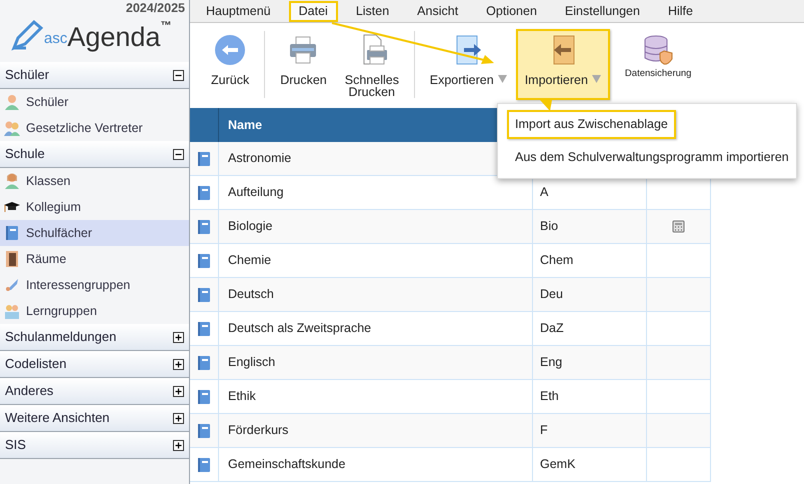 The height and width of the screenshot is (484, 804). I want to click on group-icon, so click(12, 311).